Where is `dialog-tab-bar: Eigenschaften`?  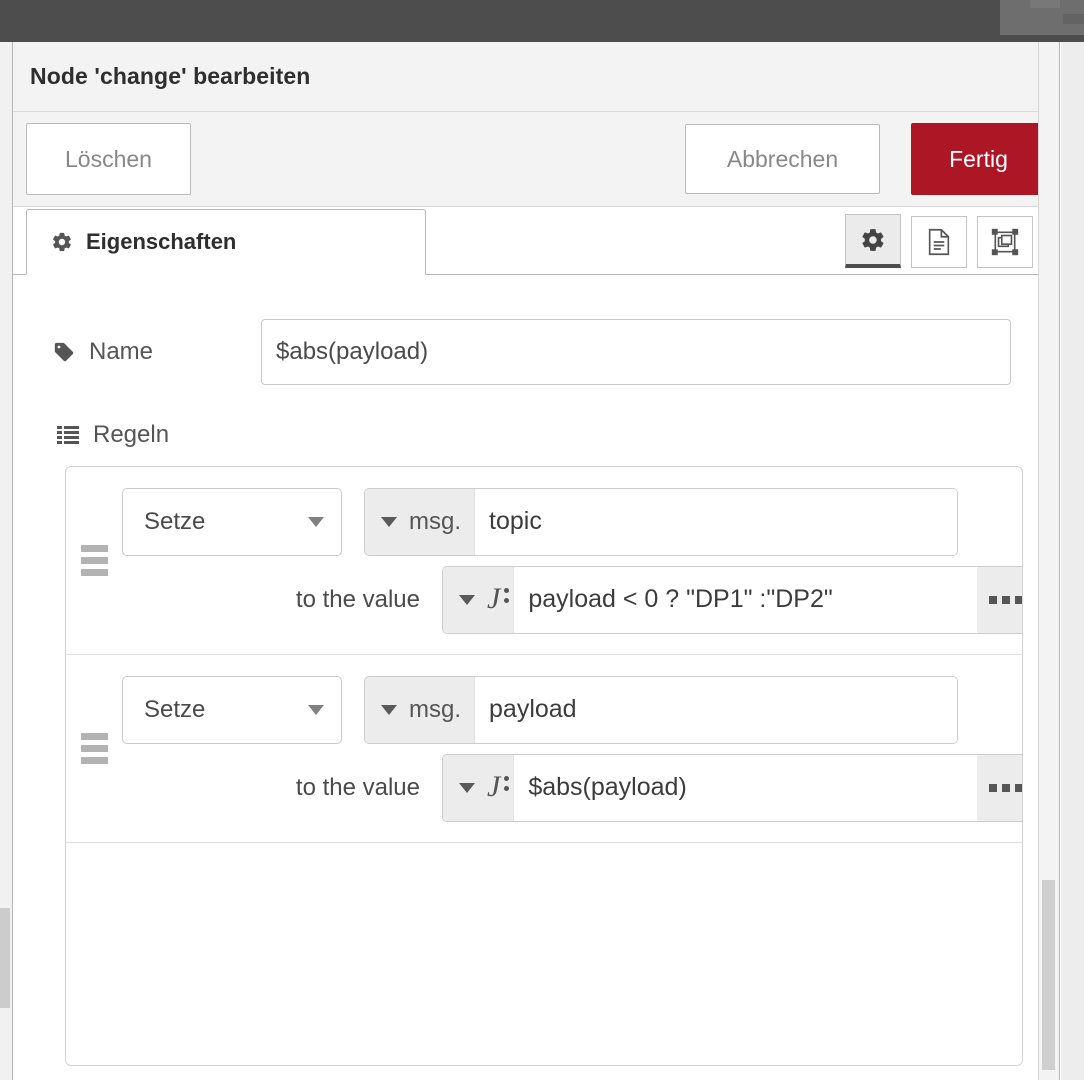
dialog-tab-bar: Eigenschaften is located at coordinates (536, 241).